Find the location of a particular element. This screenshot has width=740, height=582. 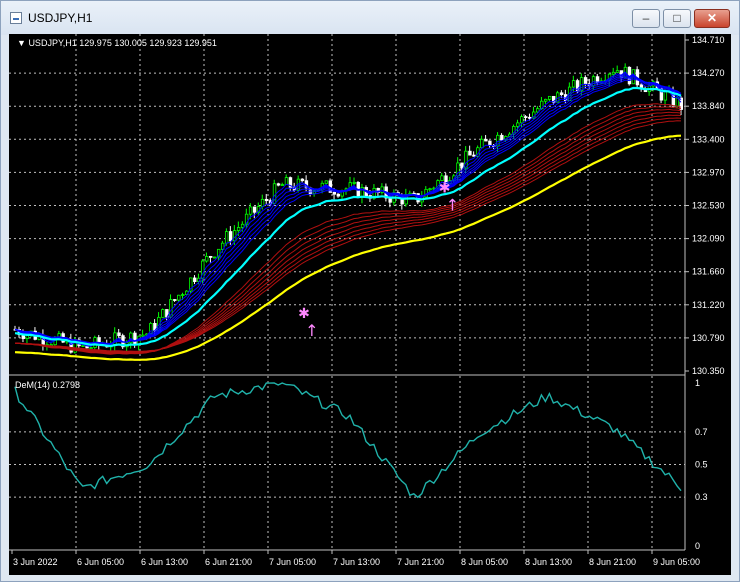

time-tick-label: 6 Jun 13:00 is located at coordinates (164, 562).